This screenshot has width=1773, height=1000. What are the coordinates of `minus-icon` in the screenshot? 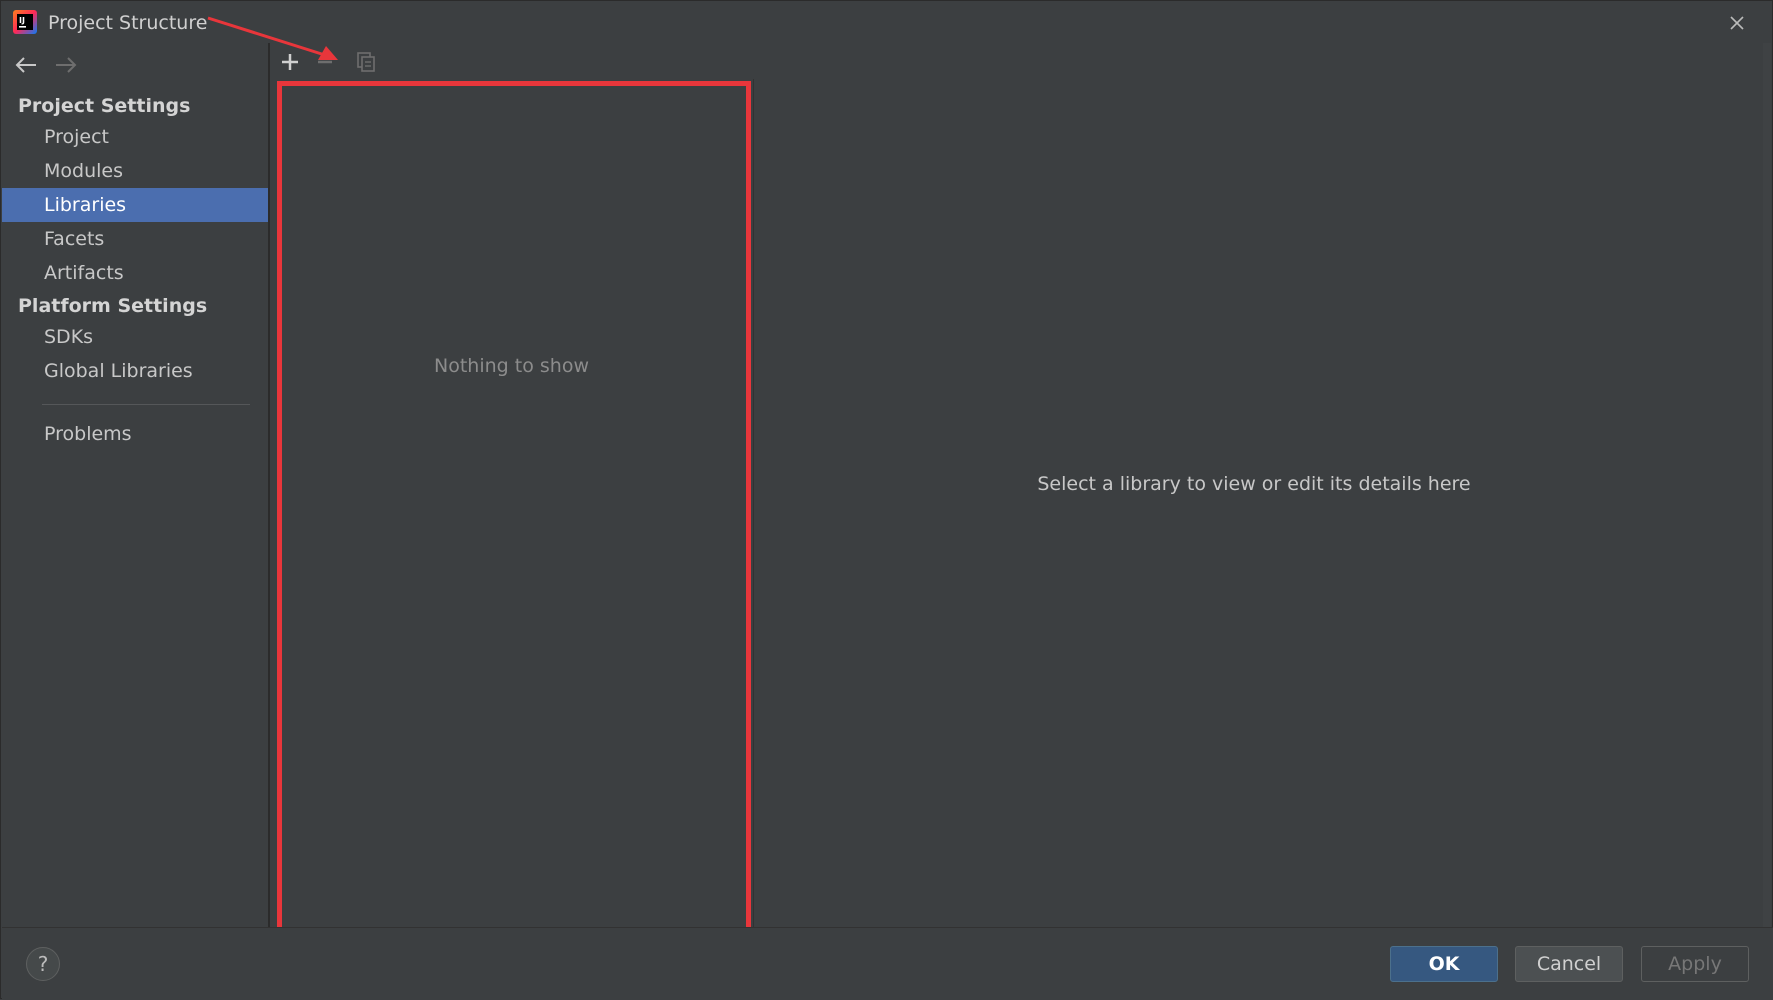 It's located at (325, 62).